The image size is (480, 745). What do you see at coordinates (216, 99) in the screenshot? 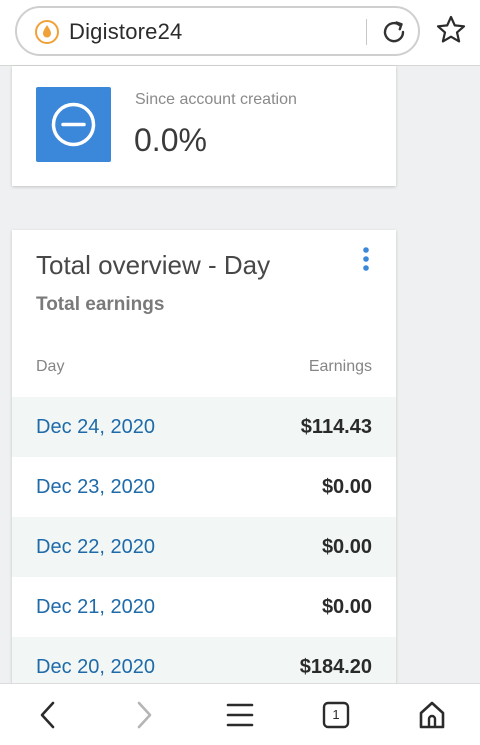
I see `stat-label: Since account creation` at bounding box center [216, 99].